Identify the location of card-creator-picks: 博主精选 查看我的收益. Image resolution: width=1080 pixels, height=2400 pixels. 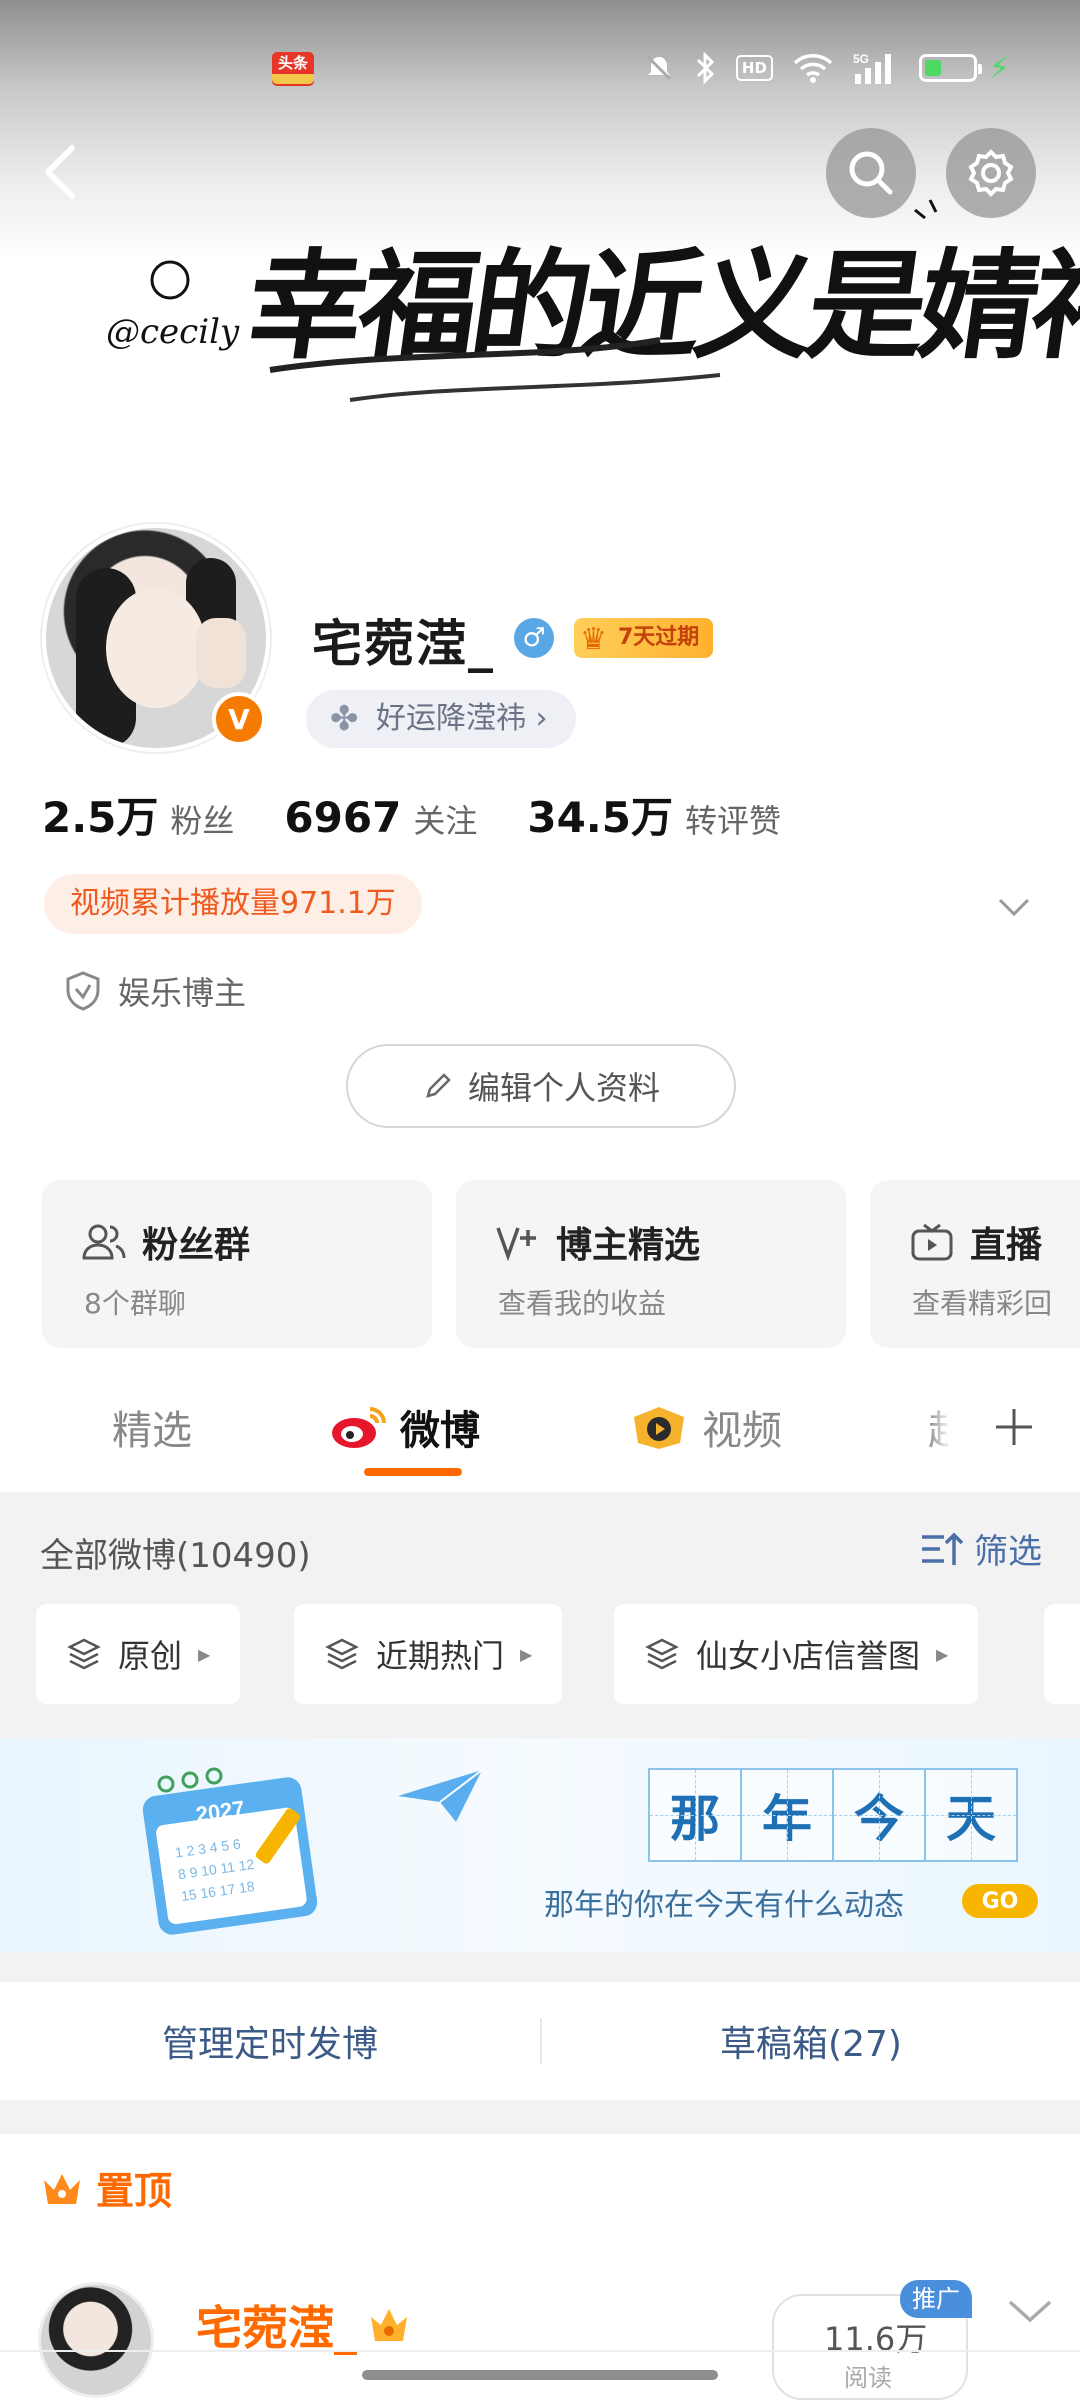
(651, 1264).